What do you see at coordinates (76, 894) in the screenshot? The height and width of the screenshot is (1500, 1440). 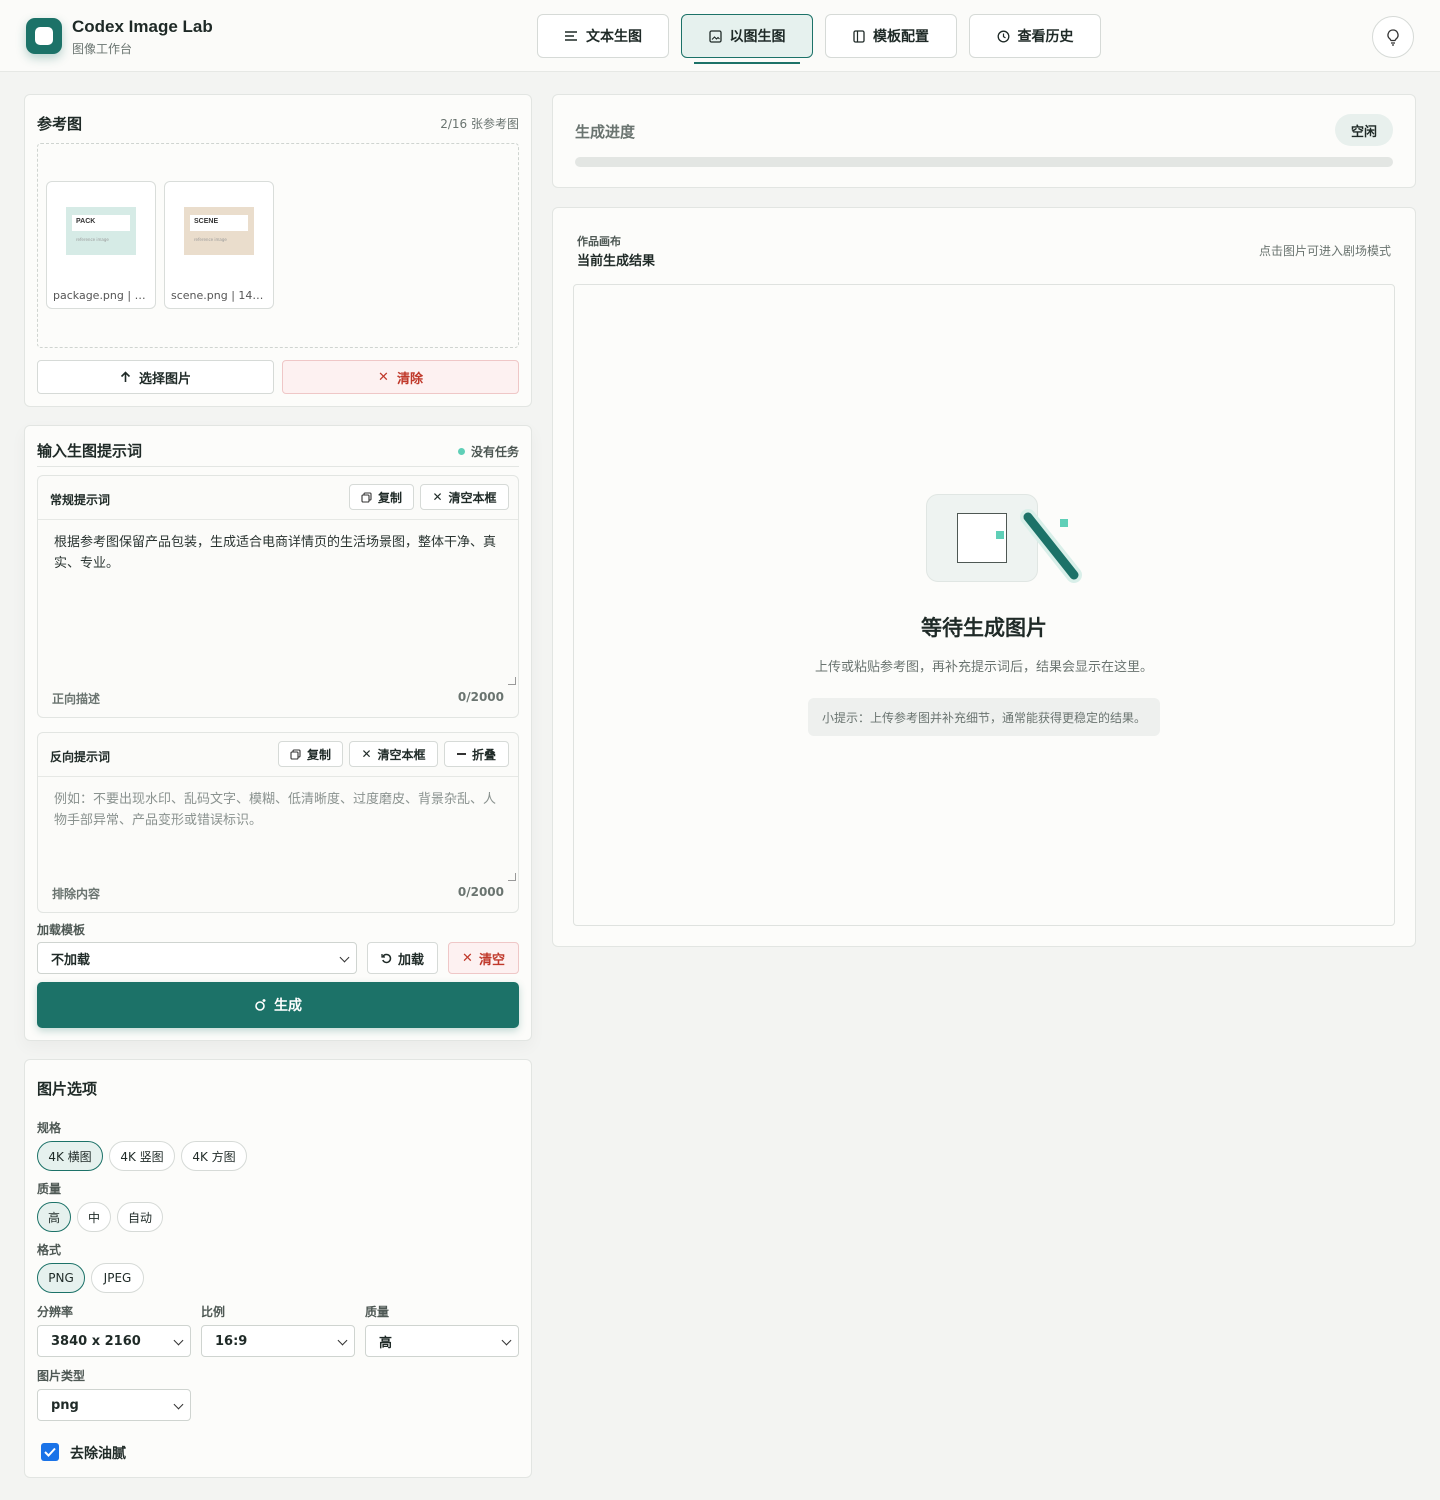 I see `negative-footer-label: 排除内容` at bounding box center [76, 894].